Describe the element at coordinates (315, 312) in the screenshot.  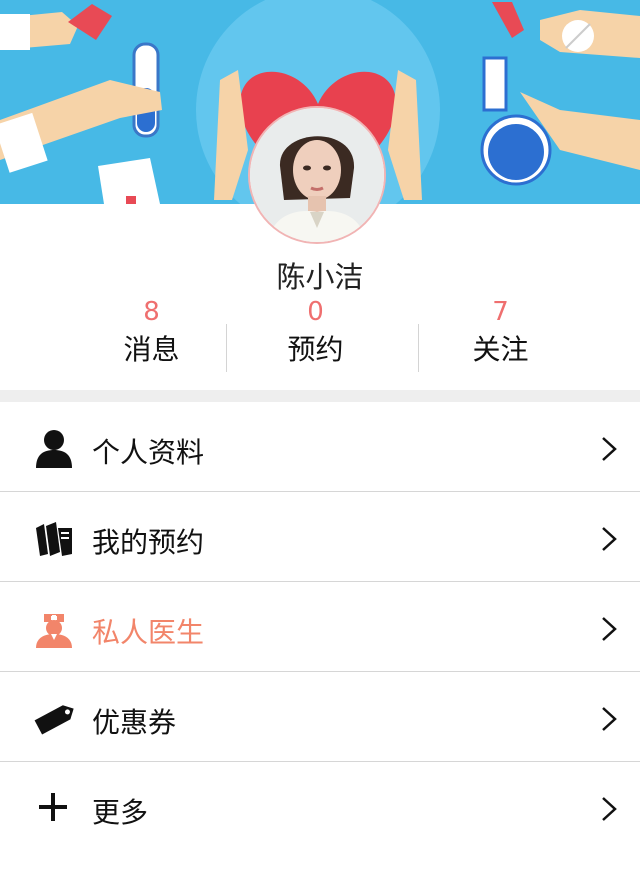
I see `stat-appointments-count: 0` at that location.